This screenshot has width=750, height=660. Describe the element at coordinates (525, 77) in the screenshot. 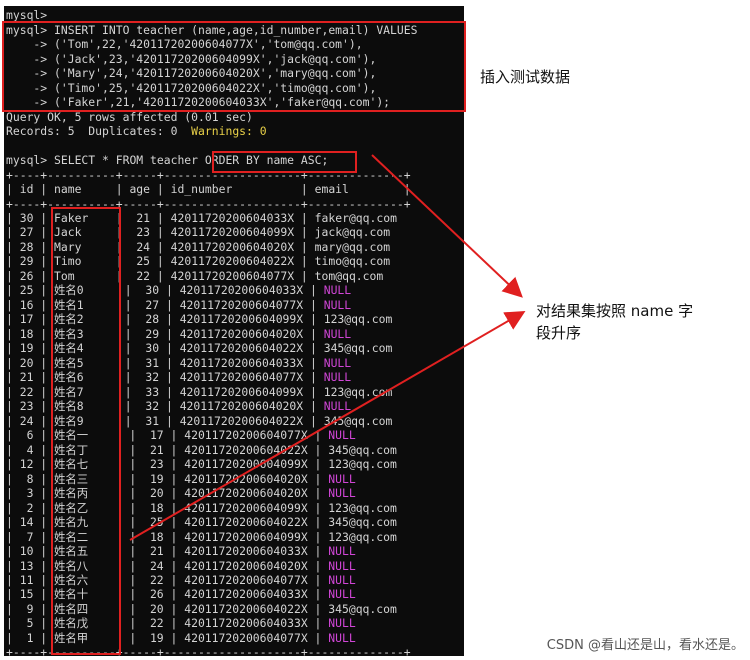

I see `insert-annotation: 插入测试数据` at that location.